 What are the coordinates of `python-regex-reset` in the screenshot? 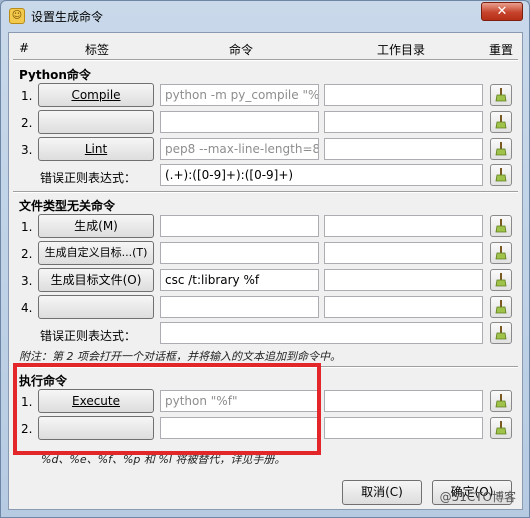 It's located at (501, 175).